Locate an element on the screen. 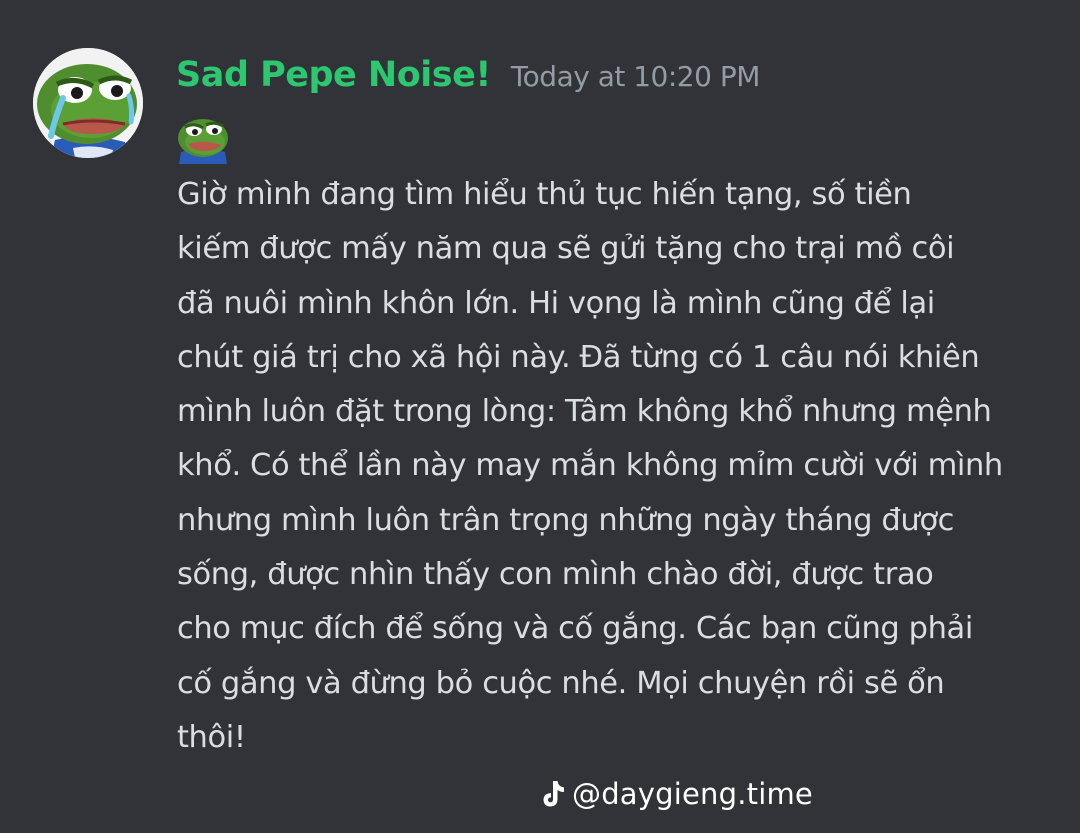 This screenshot has width=1080, height=833. pepe-emoji-icon is located at coordinates (203, 138).